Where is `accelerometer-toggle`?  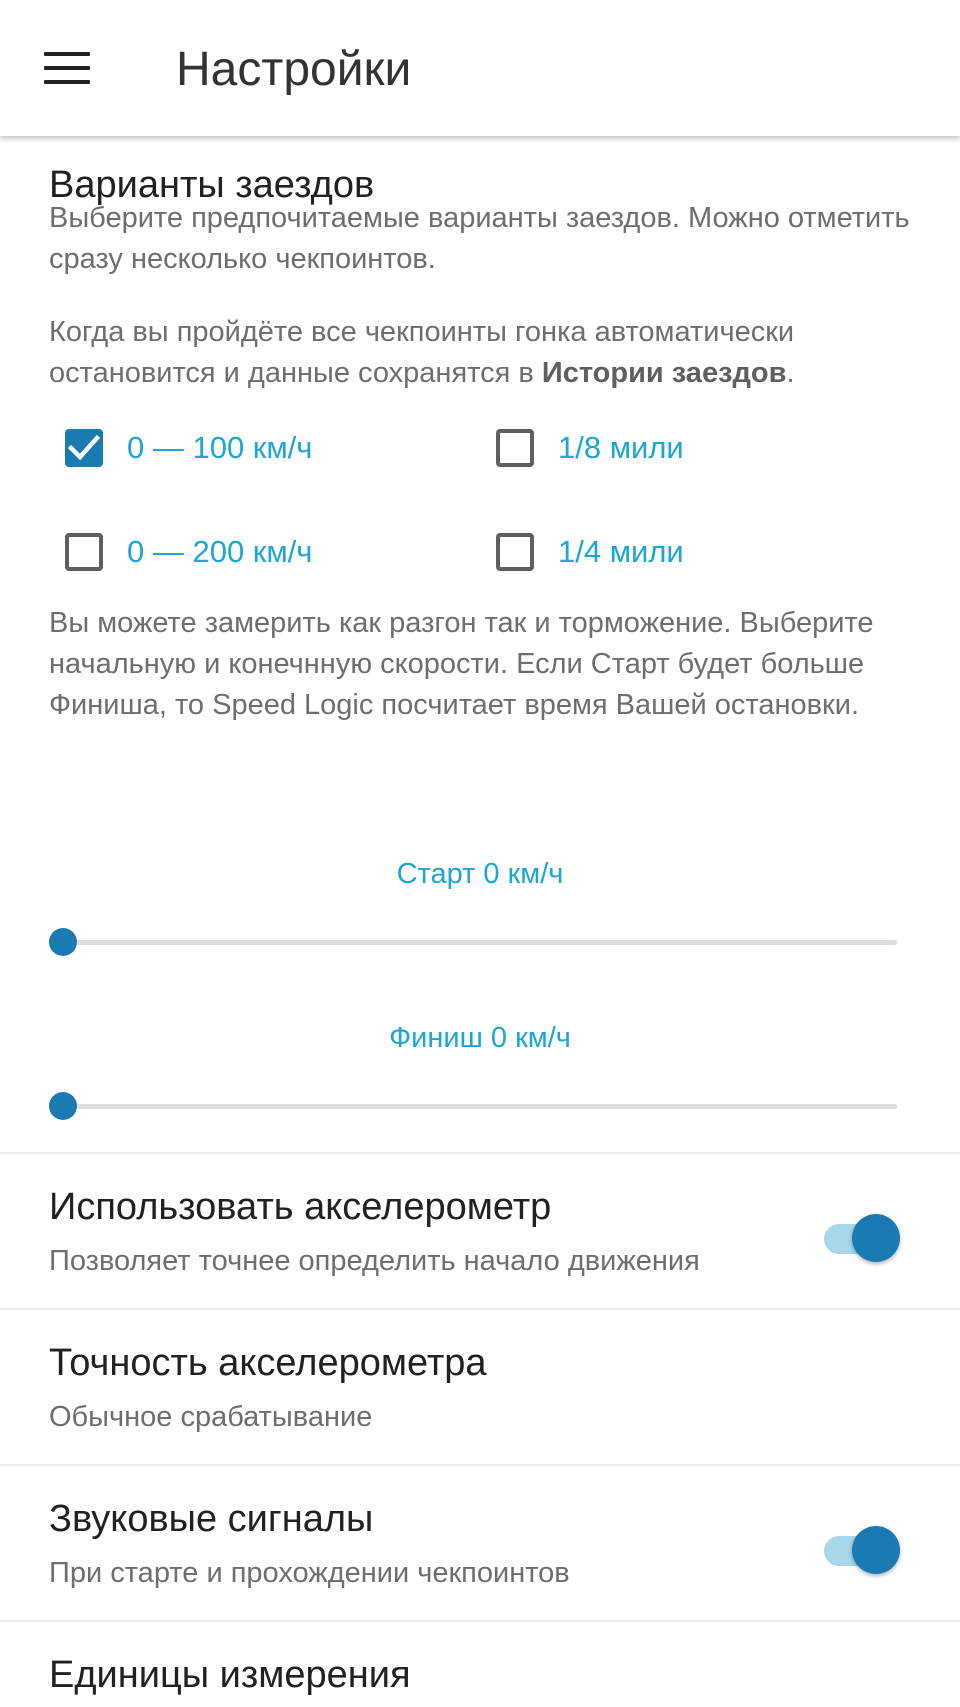 accelerometer-toggle is located at coordinates (863, 1238).